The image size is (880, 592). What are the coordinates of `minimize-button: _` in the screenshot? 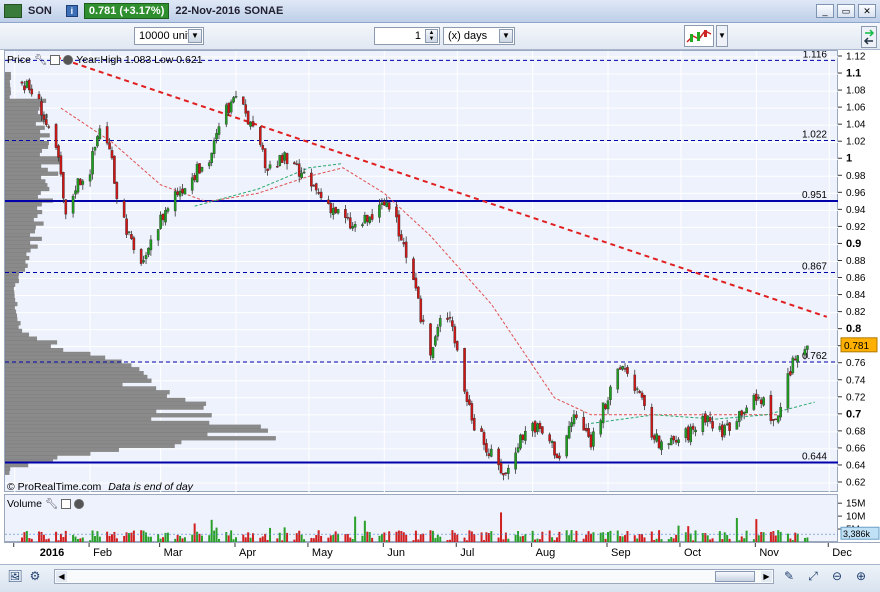 It's located at (825, 11).